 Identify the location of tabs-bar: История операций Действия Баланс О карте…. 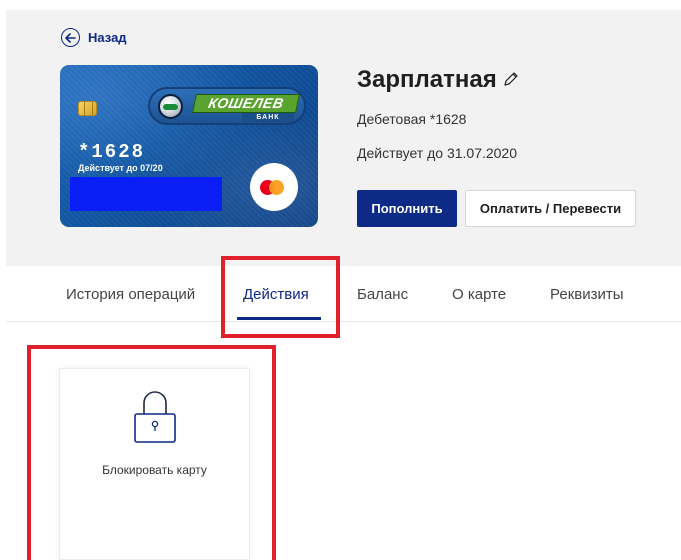
(343, 294).